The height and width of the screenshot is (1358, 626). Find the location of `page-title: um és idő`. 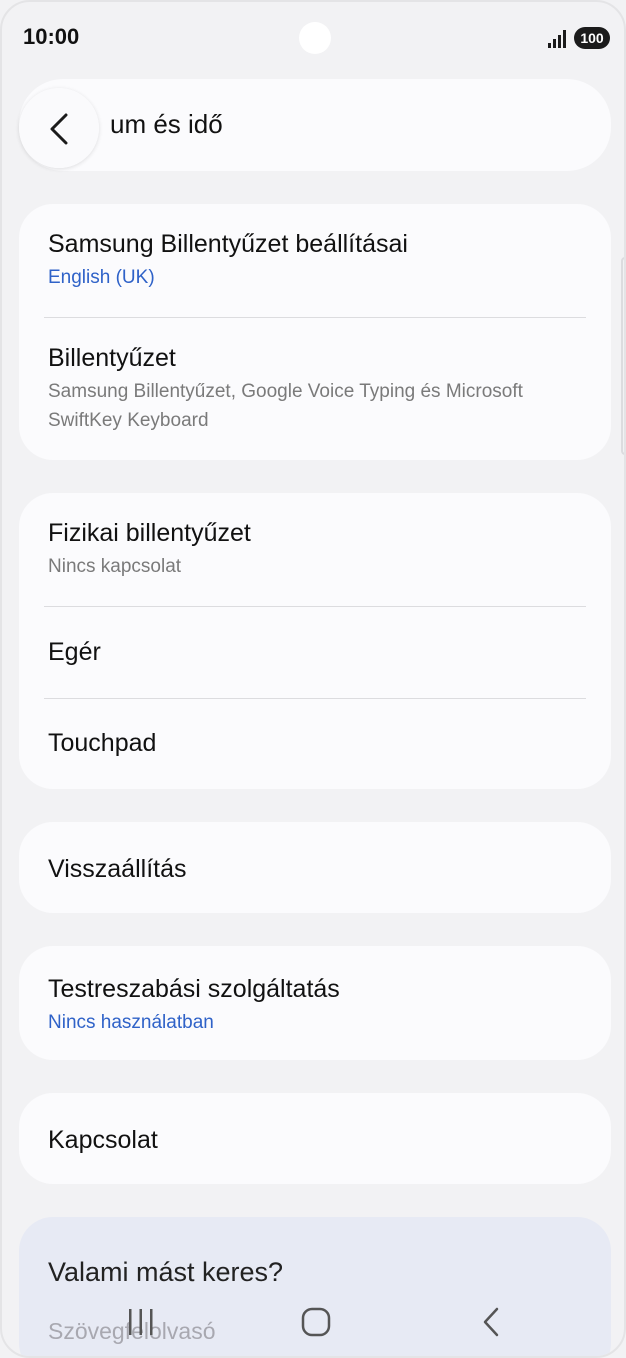

page-title: um és idő is located at coordinates (166, 124).